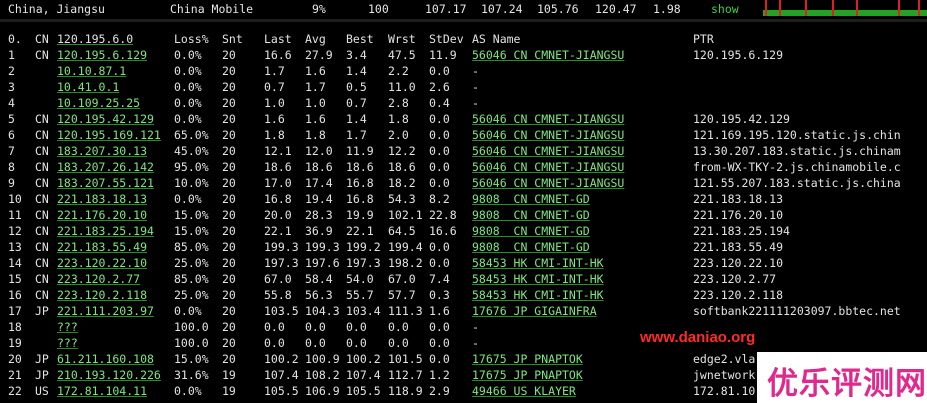 This screenshot has height=403, width=927. What do you see at coordinates (398, 71) in the screenshot?
I see `hop-wrst: 2.2` at bounding box center [398, 71].